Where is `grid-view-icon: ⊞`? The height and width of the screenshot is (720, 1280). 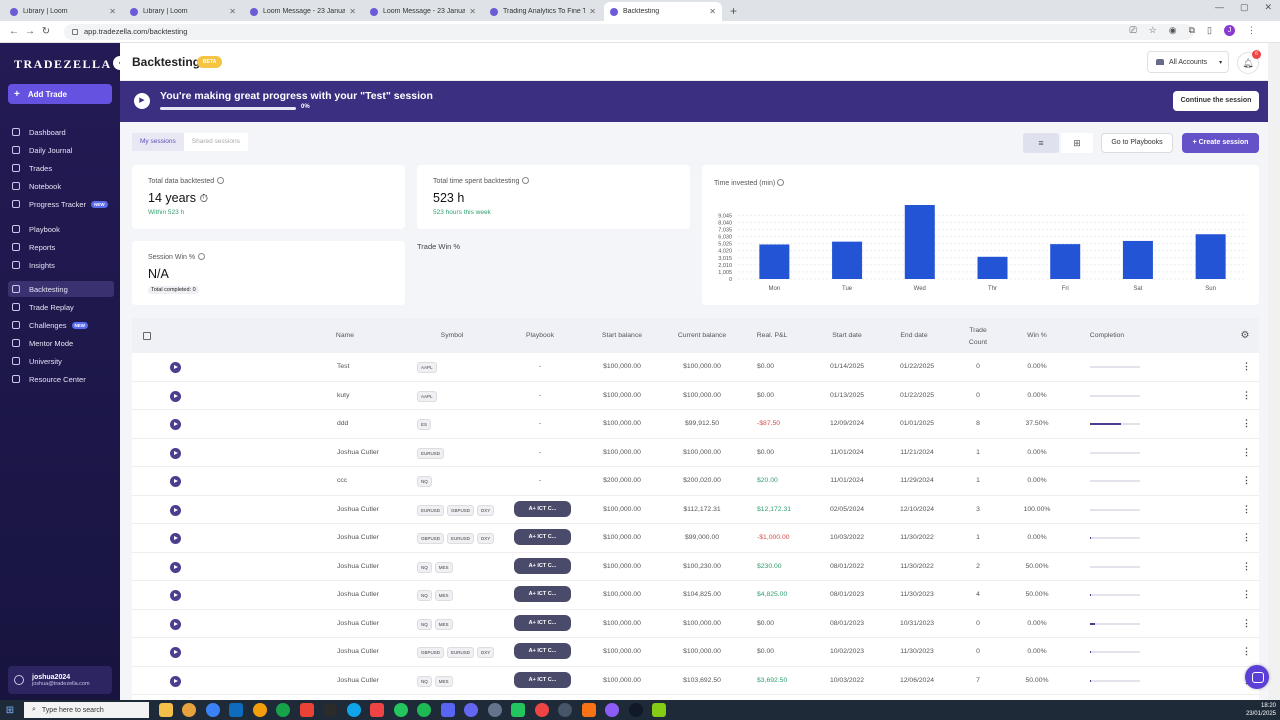 grid-view-icon: ⊞ is located at coordinates (1077, 143).